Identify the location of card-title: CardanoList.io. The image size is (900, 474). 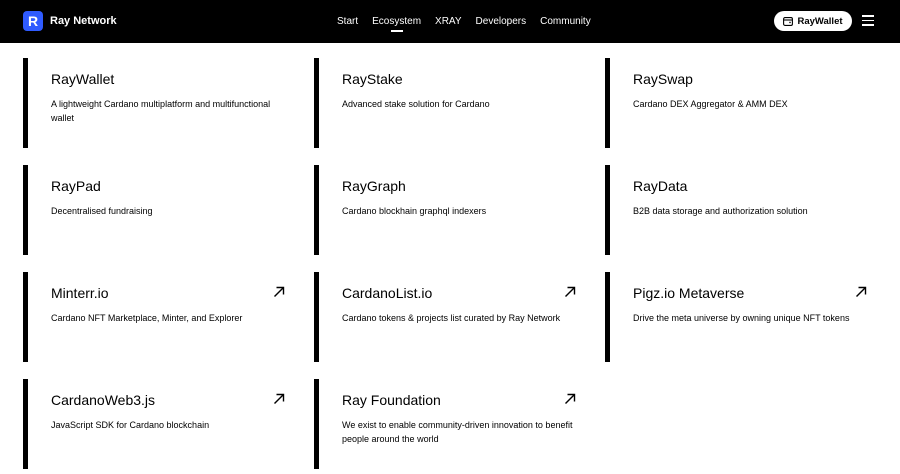
(387, 293).